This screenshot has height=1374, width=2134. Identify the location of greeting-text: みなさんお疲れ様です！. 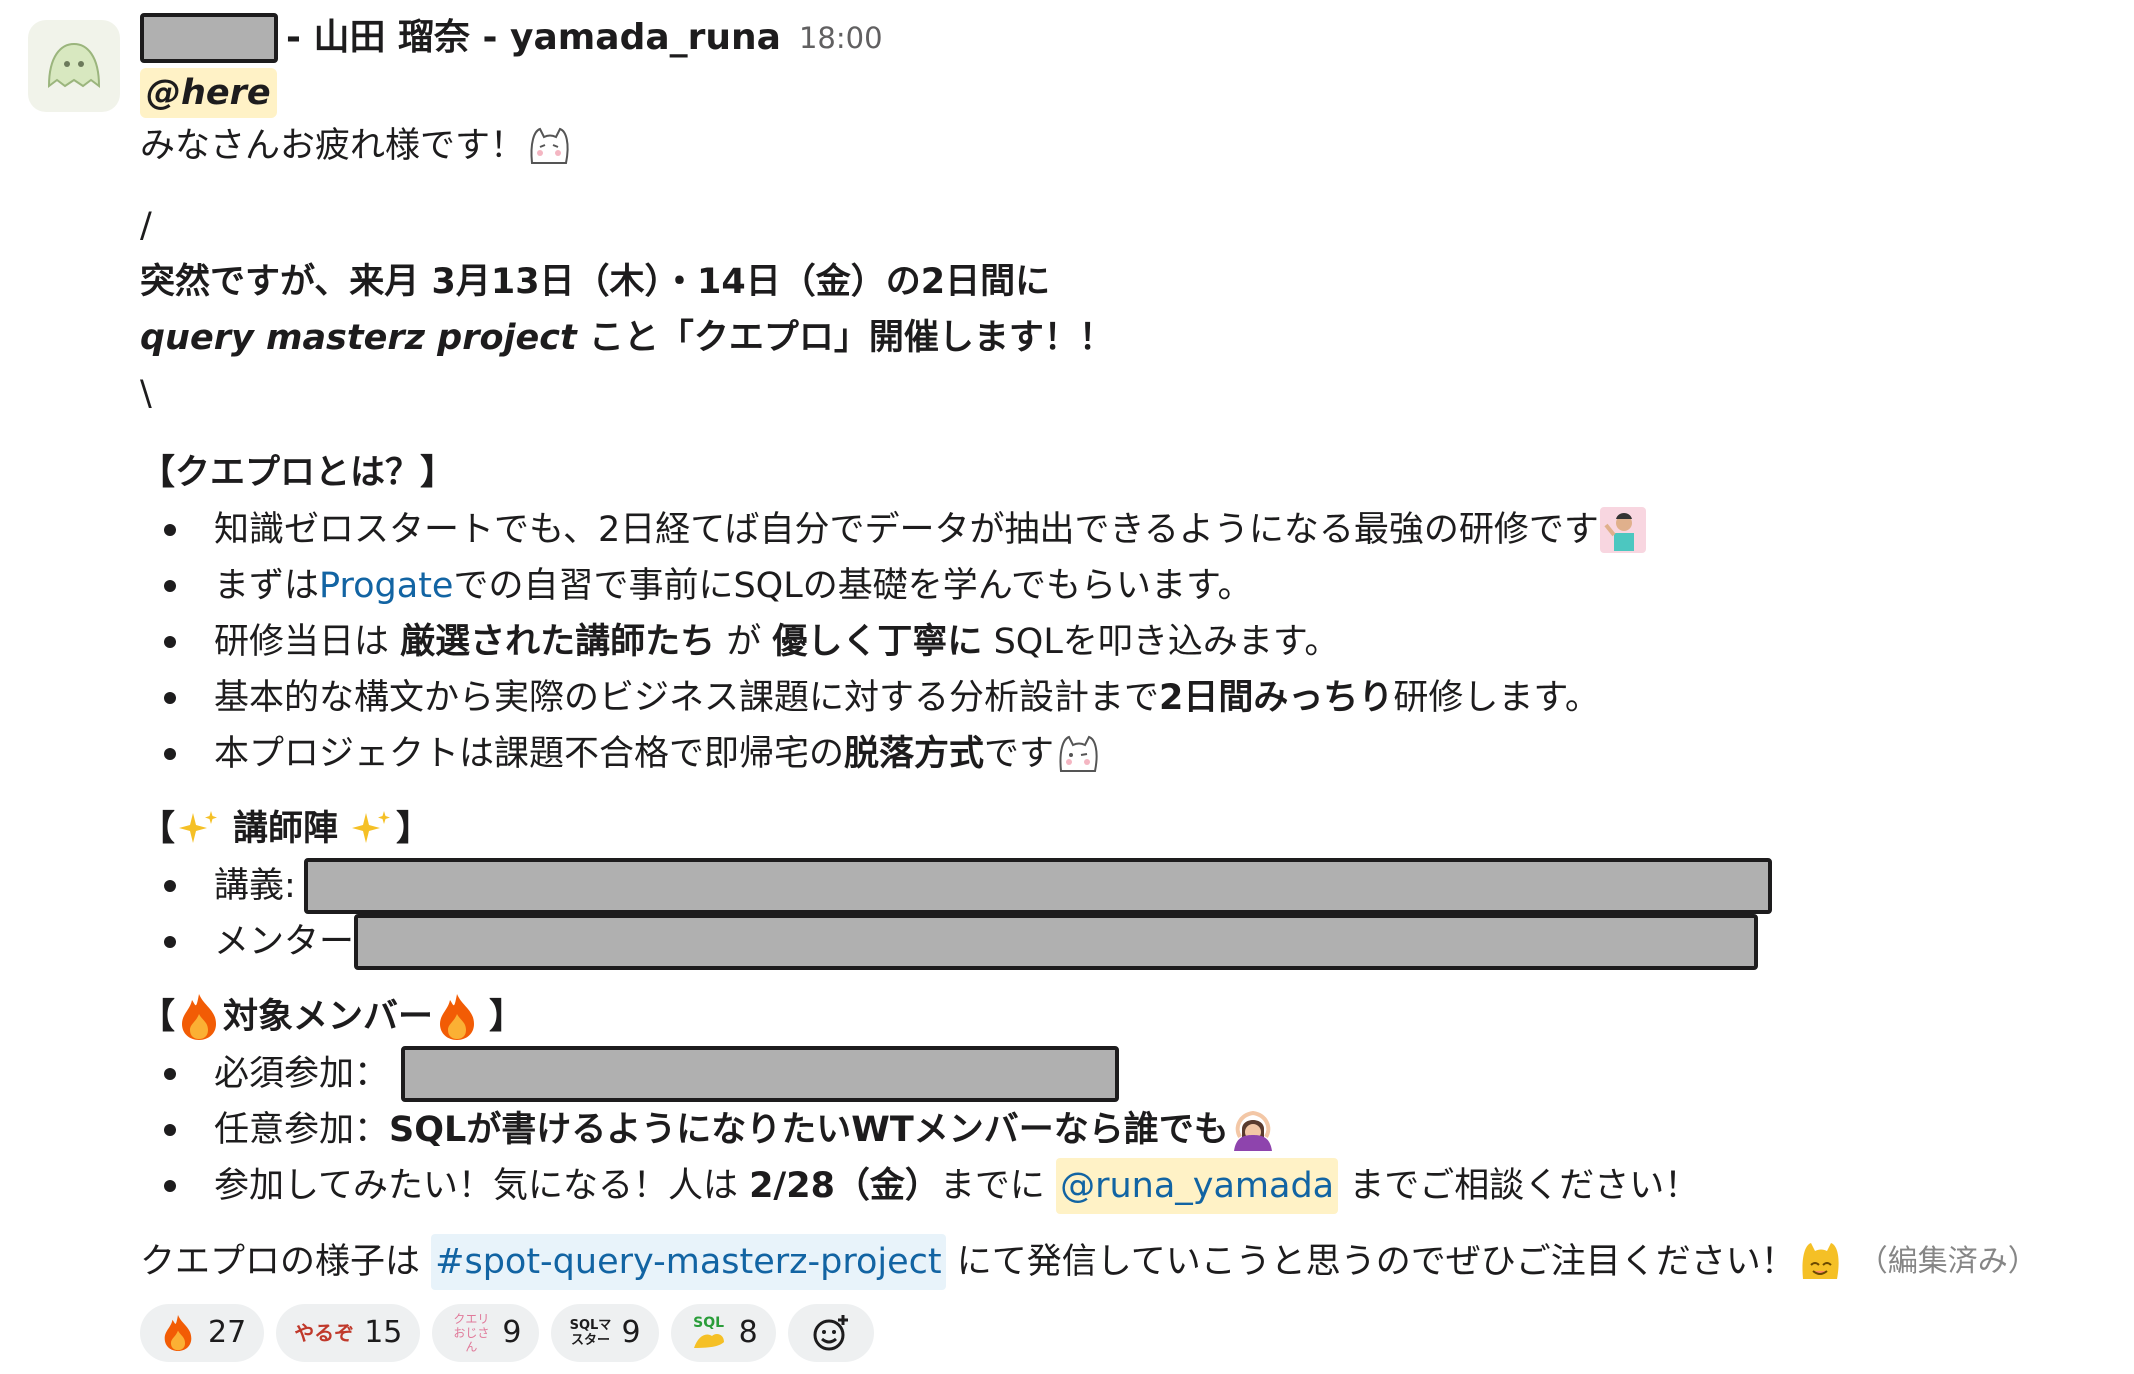
(333, 146).